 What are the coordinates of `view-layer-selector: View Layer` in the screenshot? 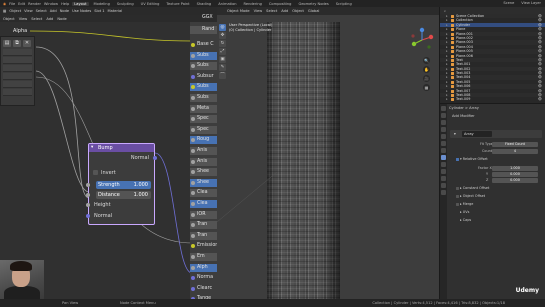 It's located at (531, 3).